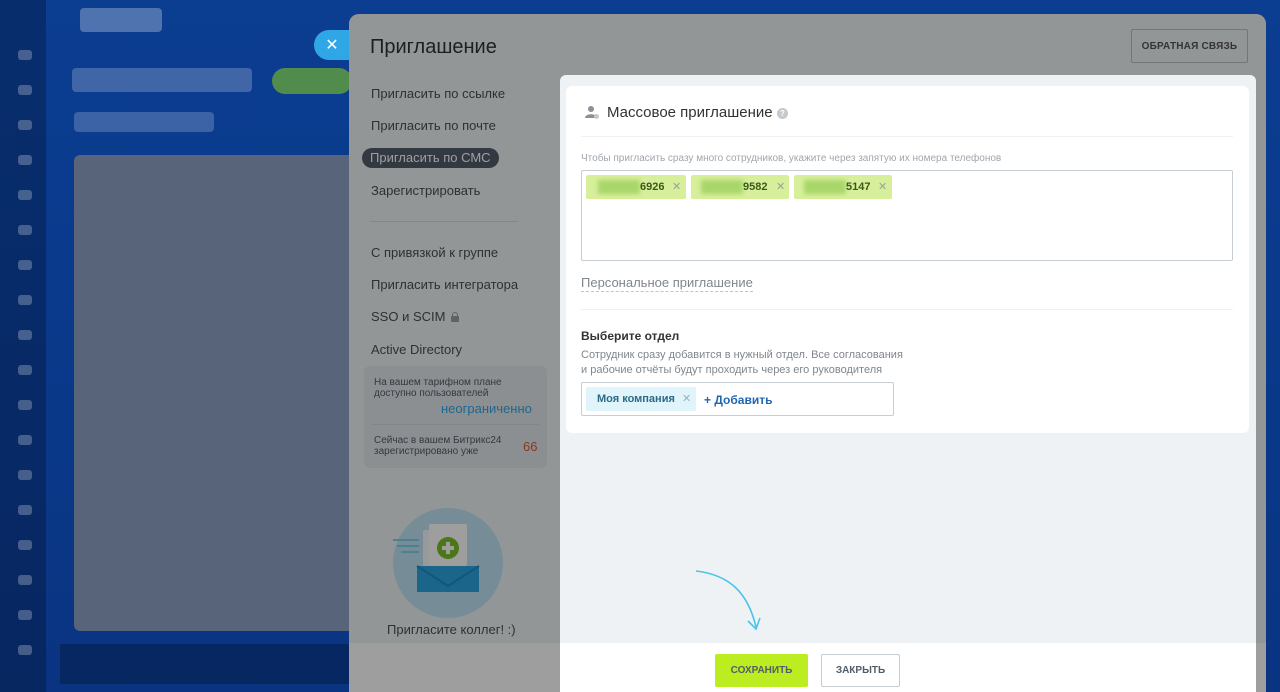 The width and height of the screenshot is (1280, 692). I want to click on bg-logo, so click(121, 20).